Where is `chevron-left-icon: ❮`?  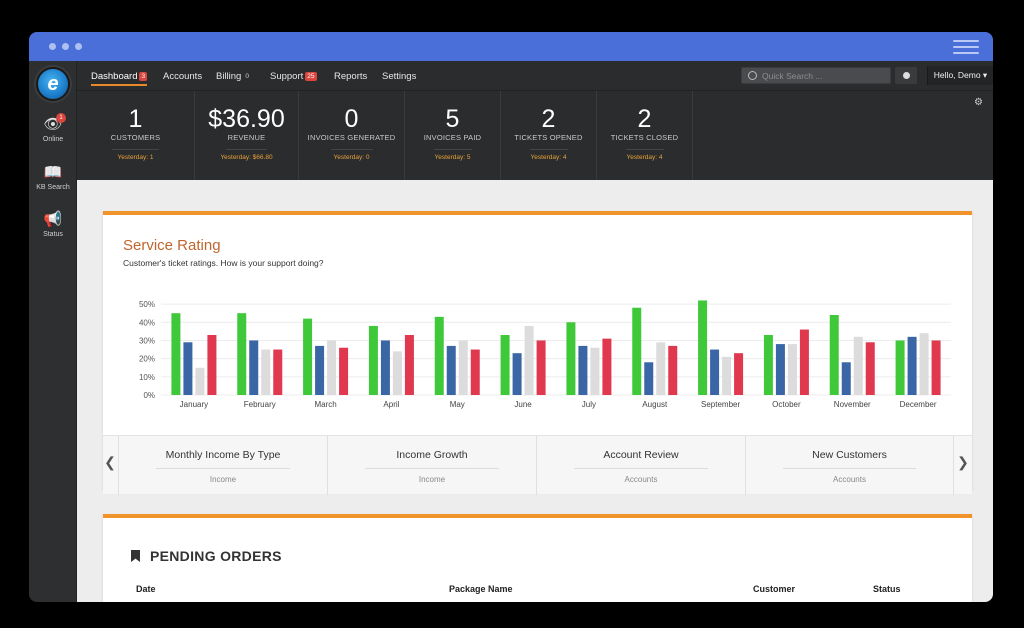 chevron-left-icon: ❮ is located at coordinates (110, 462).